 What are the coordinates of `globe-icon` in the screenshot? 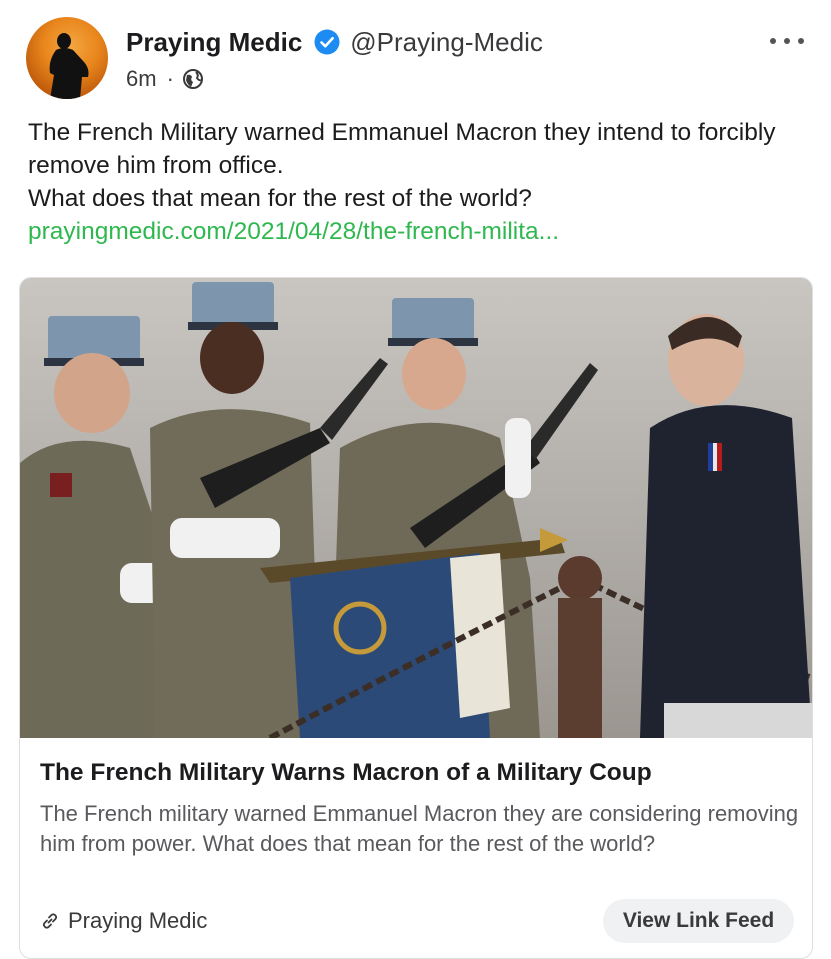 It's located at (192, 79).